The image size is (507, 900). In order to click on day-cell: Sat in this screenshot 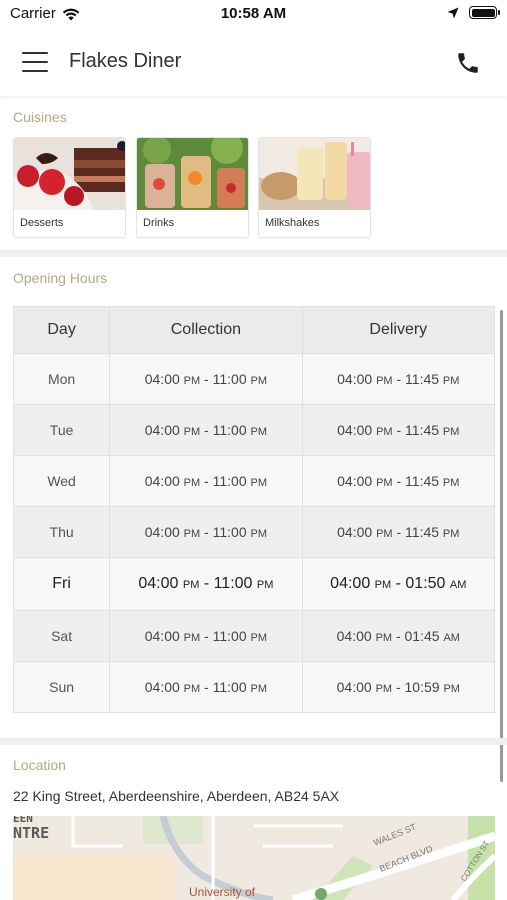, I will do `click(61, 636)`.